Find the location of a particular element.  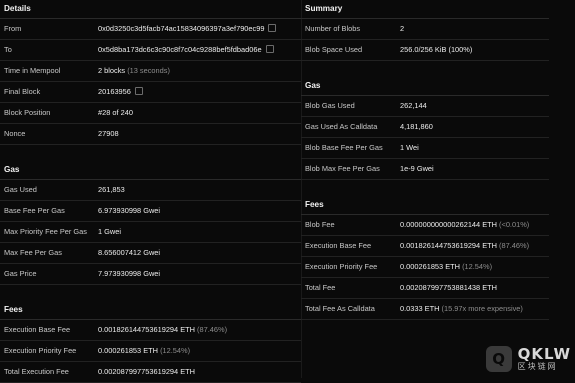

blob-gas-row: Blob Max Fee Per Gas 1e-9 Gwei is located at coordinates (425, 169).